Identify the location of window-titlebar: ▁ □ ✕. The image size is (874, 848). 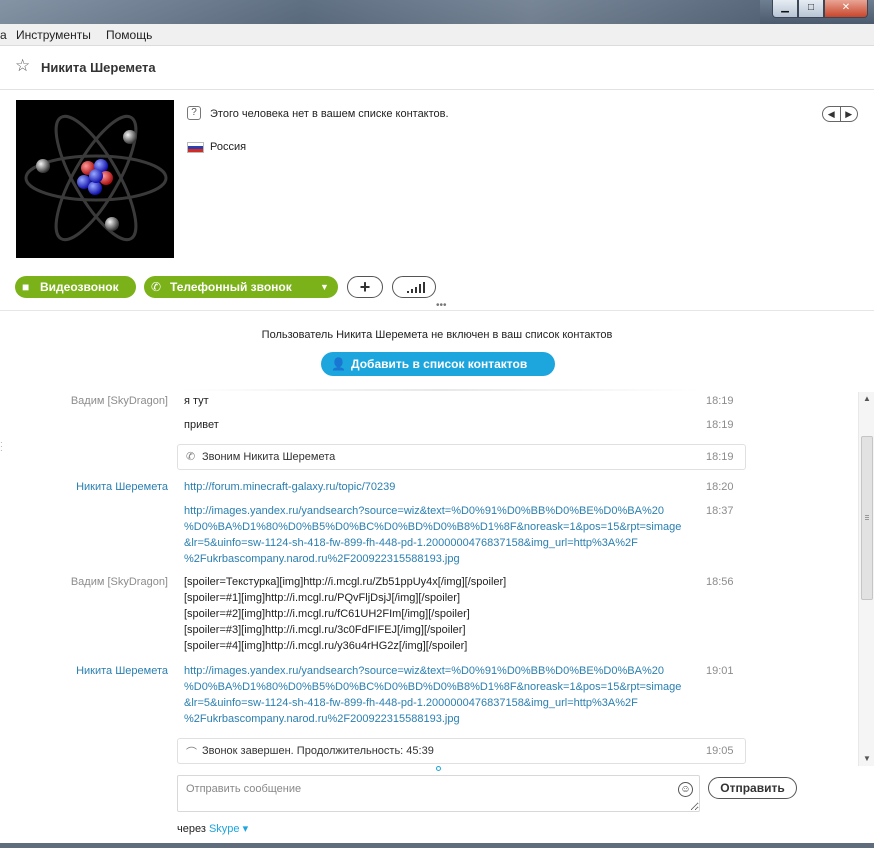
(437, 12).